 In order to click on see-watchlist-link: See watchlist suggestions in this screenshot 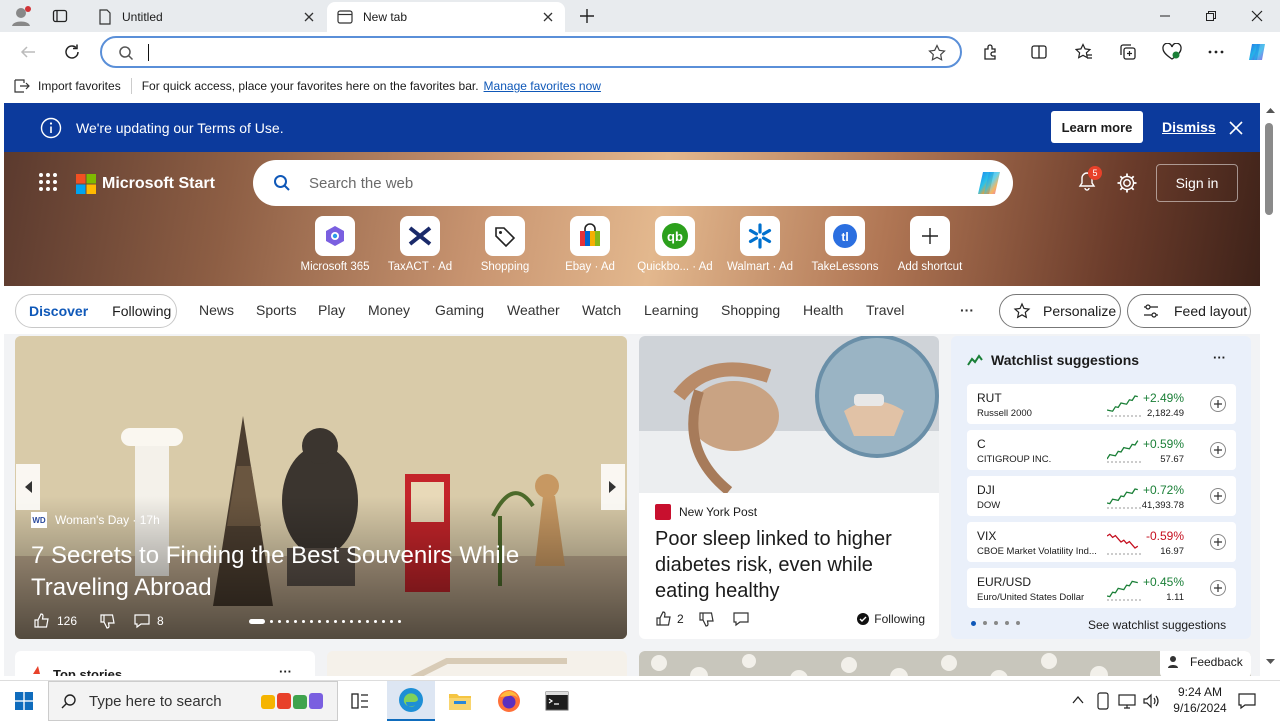, I will do `click(1157, 625)`.